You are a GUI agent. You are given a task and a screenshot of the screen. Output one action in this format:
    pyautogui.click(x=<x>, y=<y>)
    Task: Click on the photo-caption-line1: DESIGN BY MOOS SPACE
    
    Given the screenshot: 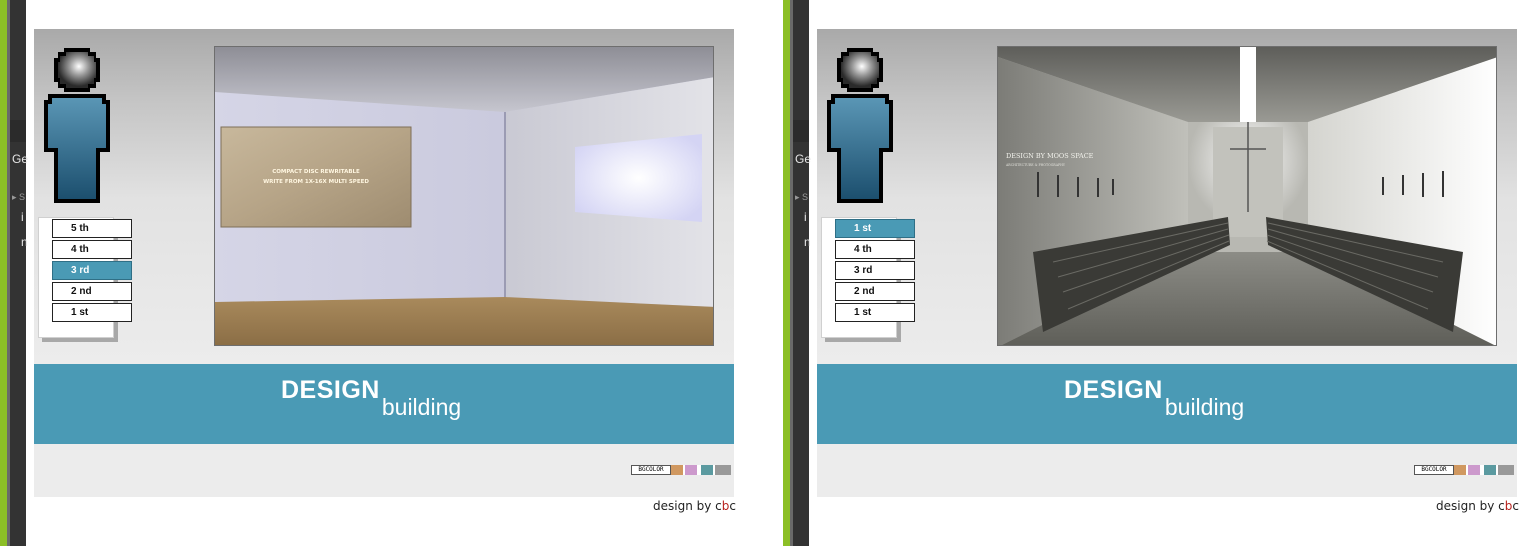 What is the action you would take?
    pyautogui.click(x=1050, y=156)
    